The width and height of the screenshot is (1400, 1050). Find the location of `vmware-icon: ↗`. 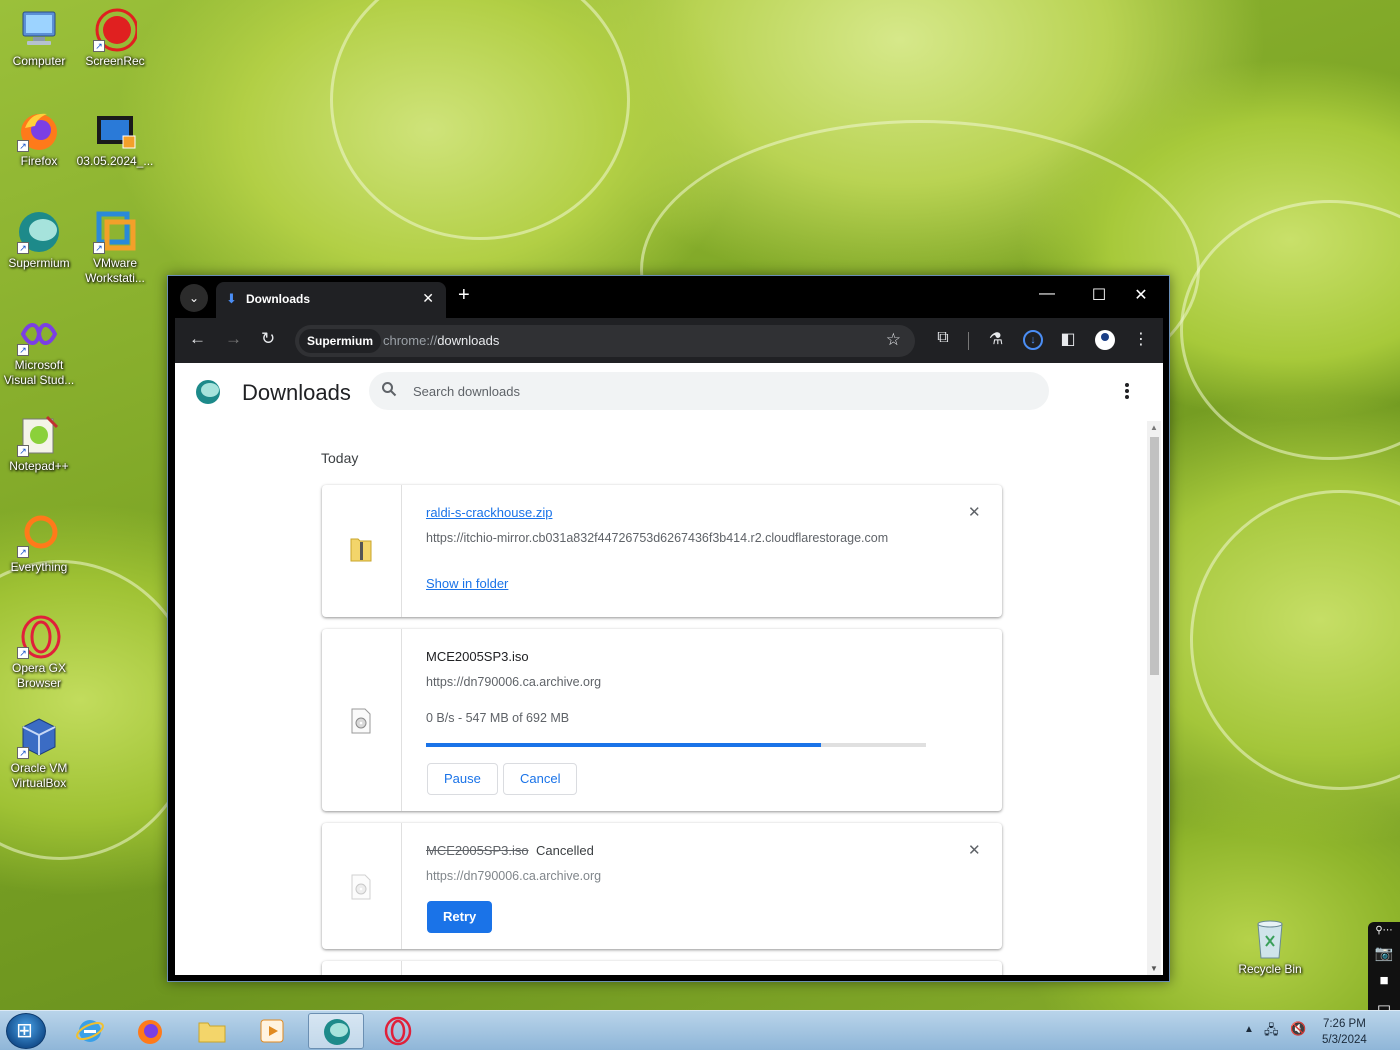

vmware-icon: ↗ is located at coordinates (115, 232).